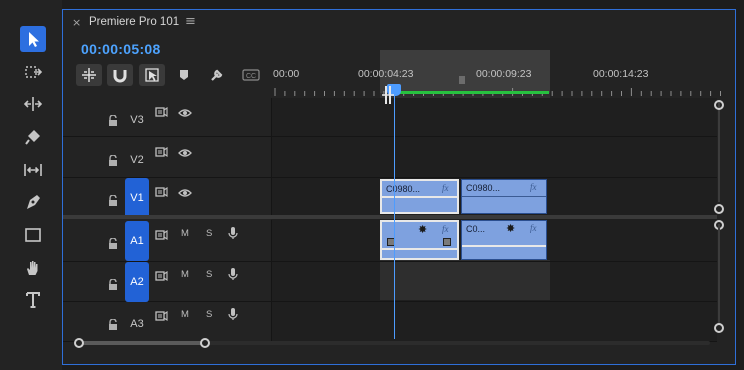 This screenshot has width=744, height=370. I want to click on linked-selection-icon, so click(152, 75).